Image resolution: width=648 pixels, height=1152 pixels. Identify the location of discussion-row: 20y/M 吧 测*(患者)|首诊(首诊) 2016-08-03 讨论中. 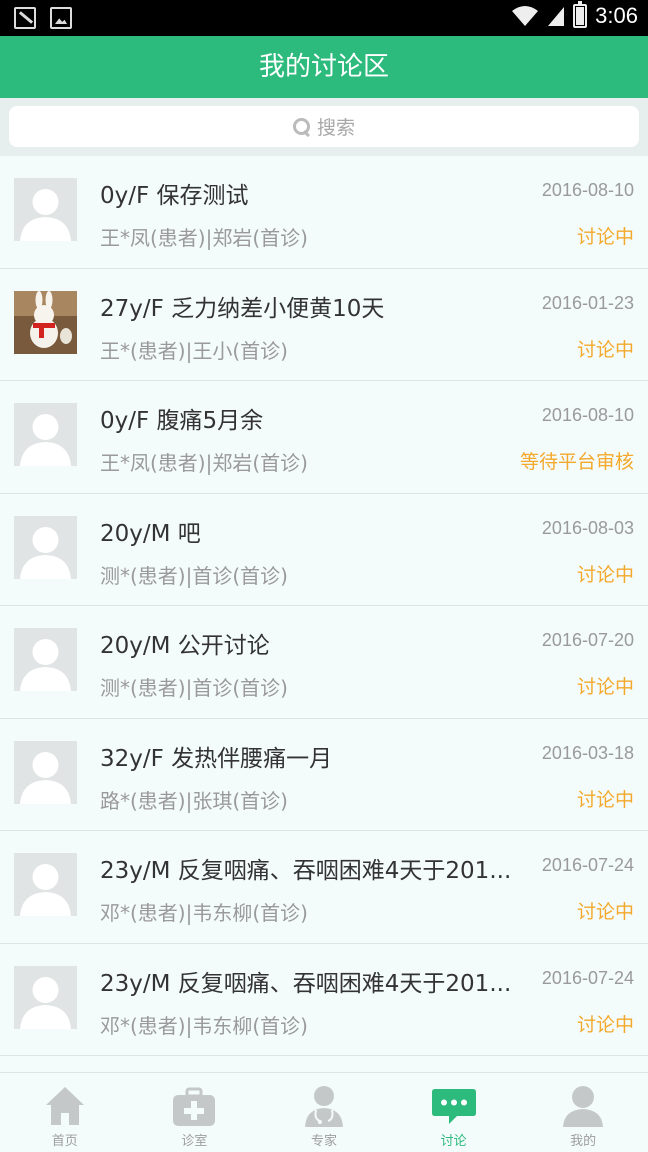
(324, 549).